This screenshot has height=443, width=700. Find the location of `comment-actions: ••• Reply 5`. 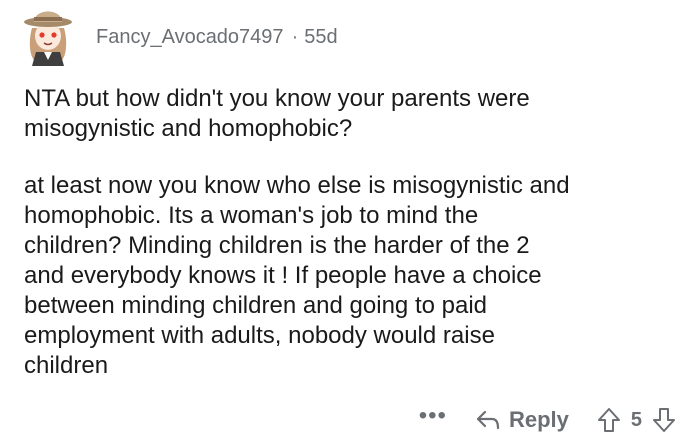

comment-actions: ••• Reply 5 is located at coordinates (547, 420).